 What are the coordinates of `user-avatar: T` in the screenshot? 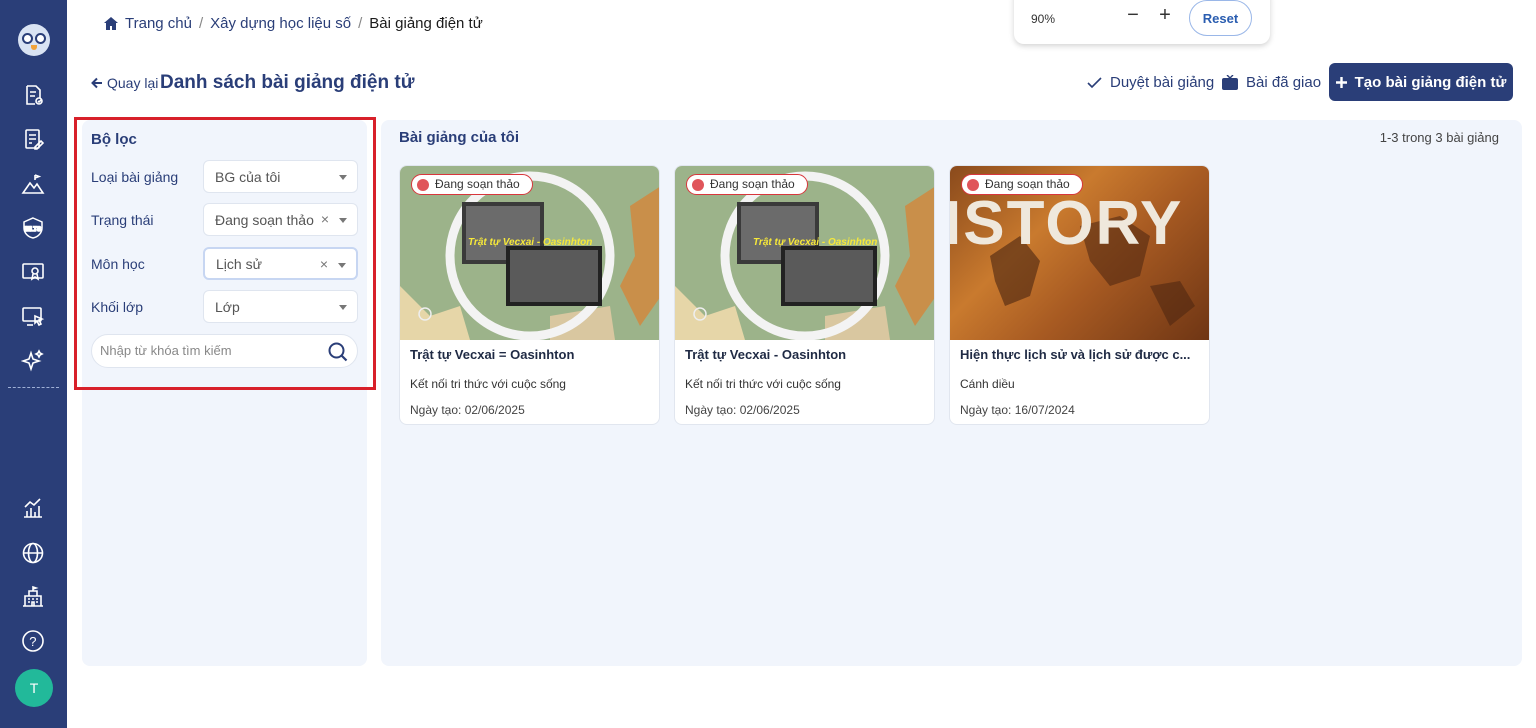 It's located at (34, 688).